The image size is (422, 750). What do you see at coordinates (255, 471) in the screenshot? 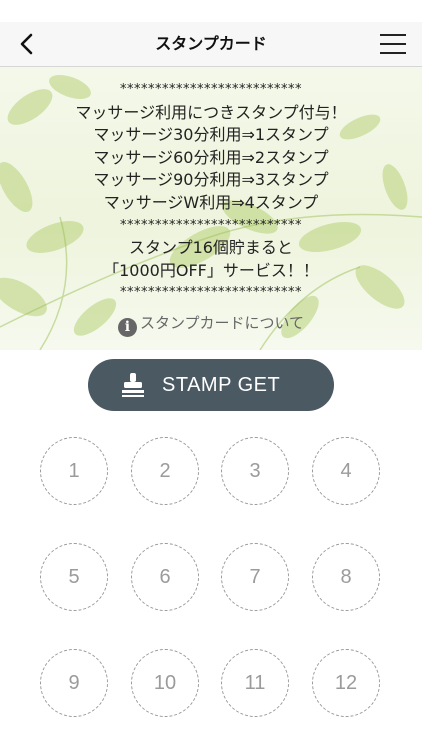
I see `stamp-slot: 3` at bounding box center [255, 471].